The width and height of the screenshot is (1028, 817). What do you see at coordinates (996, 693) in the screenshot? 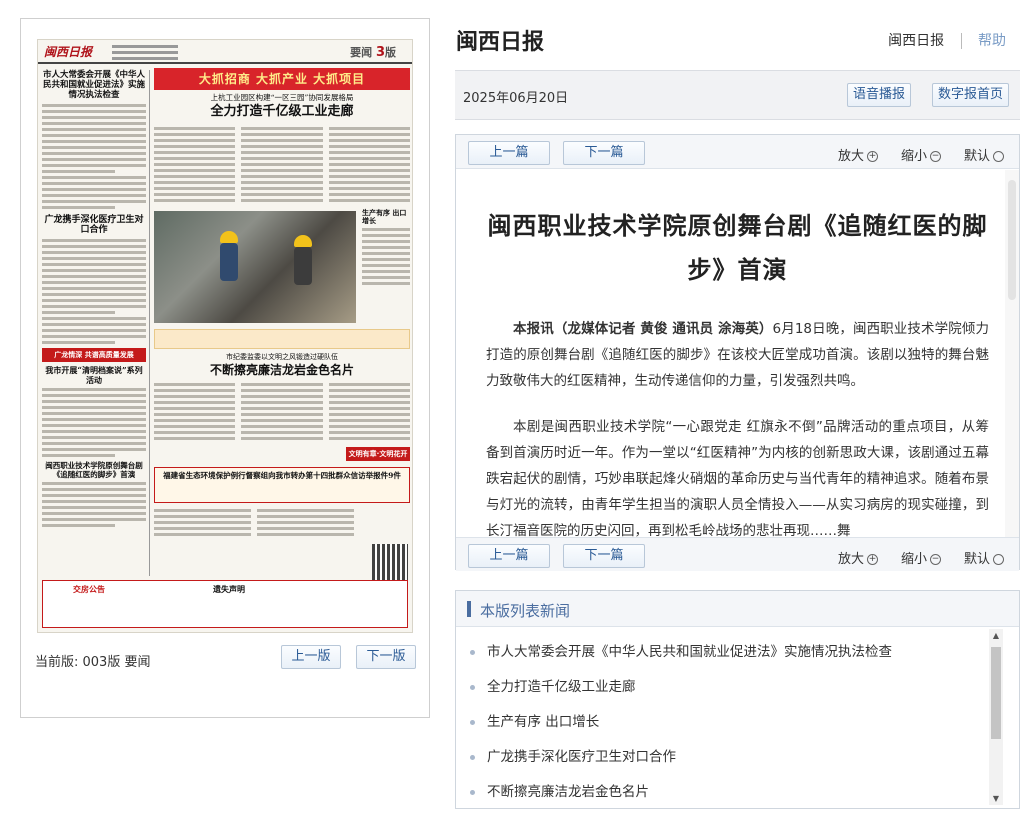
I see `scroll-thumb` at bounding box center [996, 693].